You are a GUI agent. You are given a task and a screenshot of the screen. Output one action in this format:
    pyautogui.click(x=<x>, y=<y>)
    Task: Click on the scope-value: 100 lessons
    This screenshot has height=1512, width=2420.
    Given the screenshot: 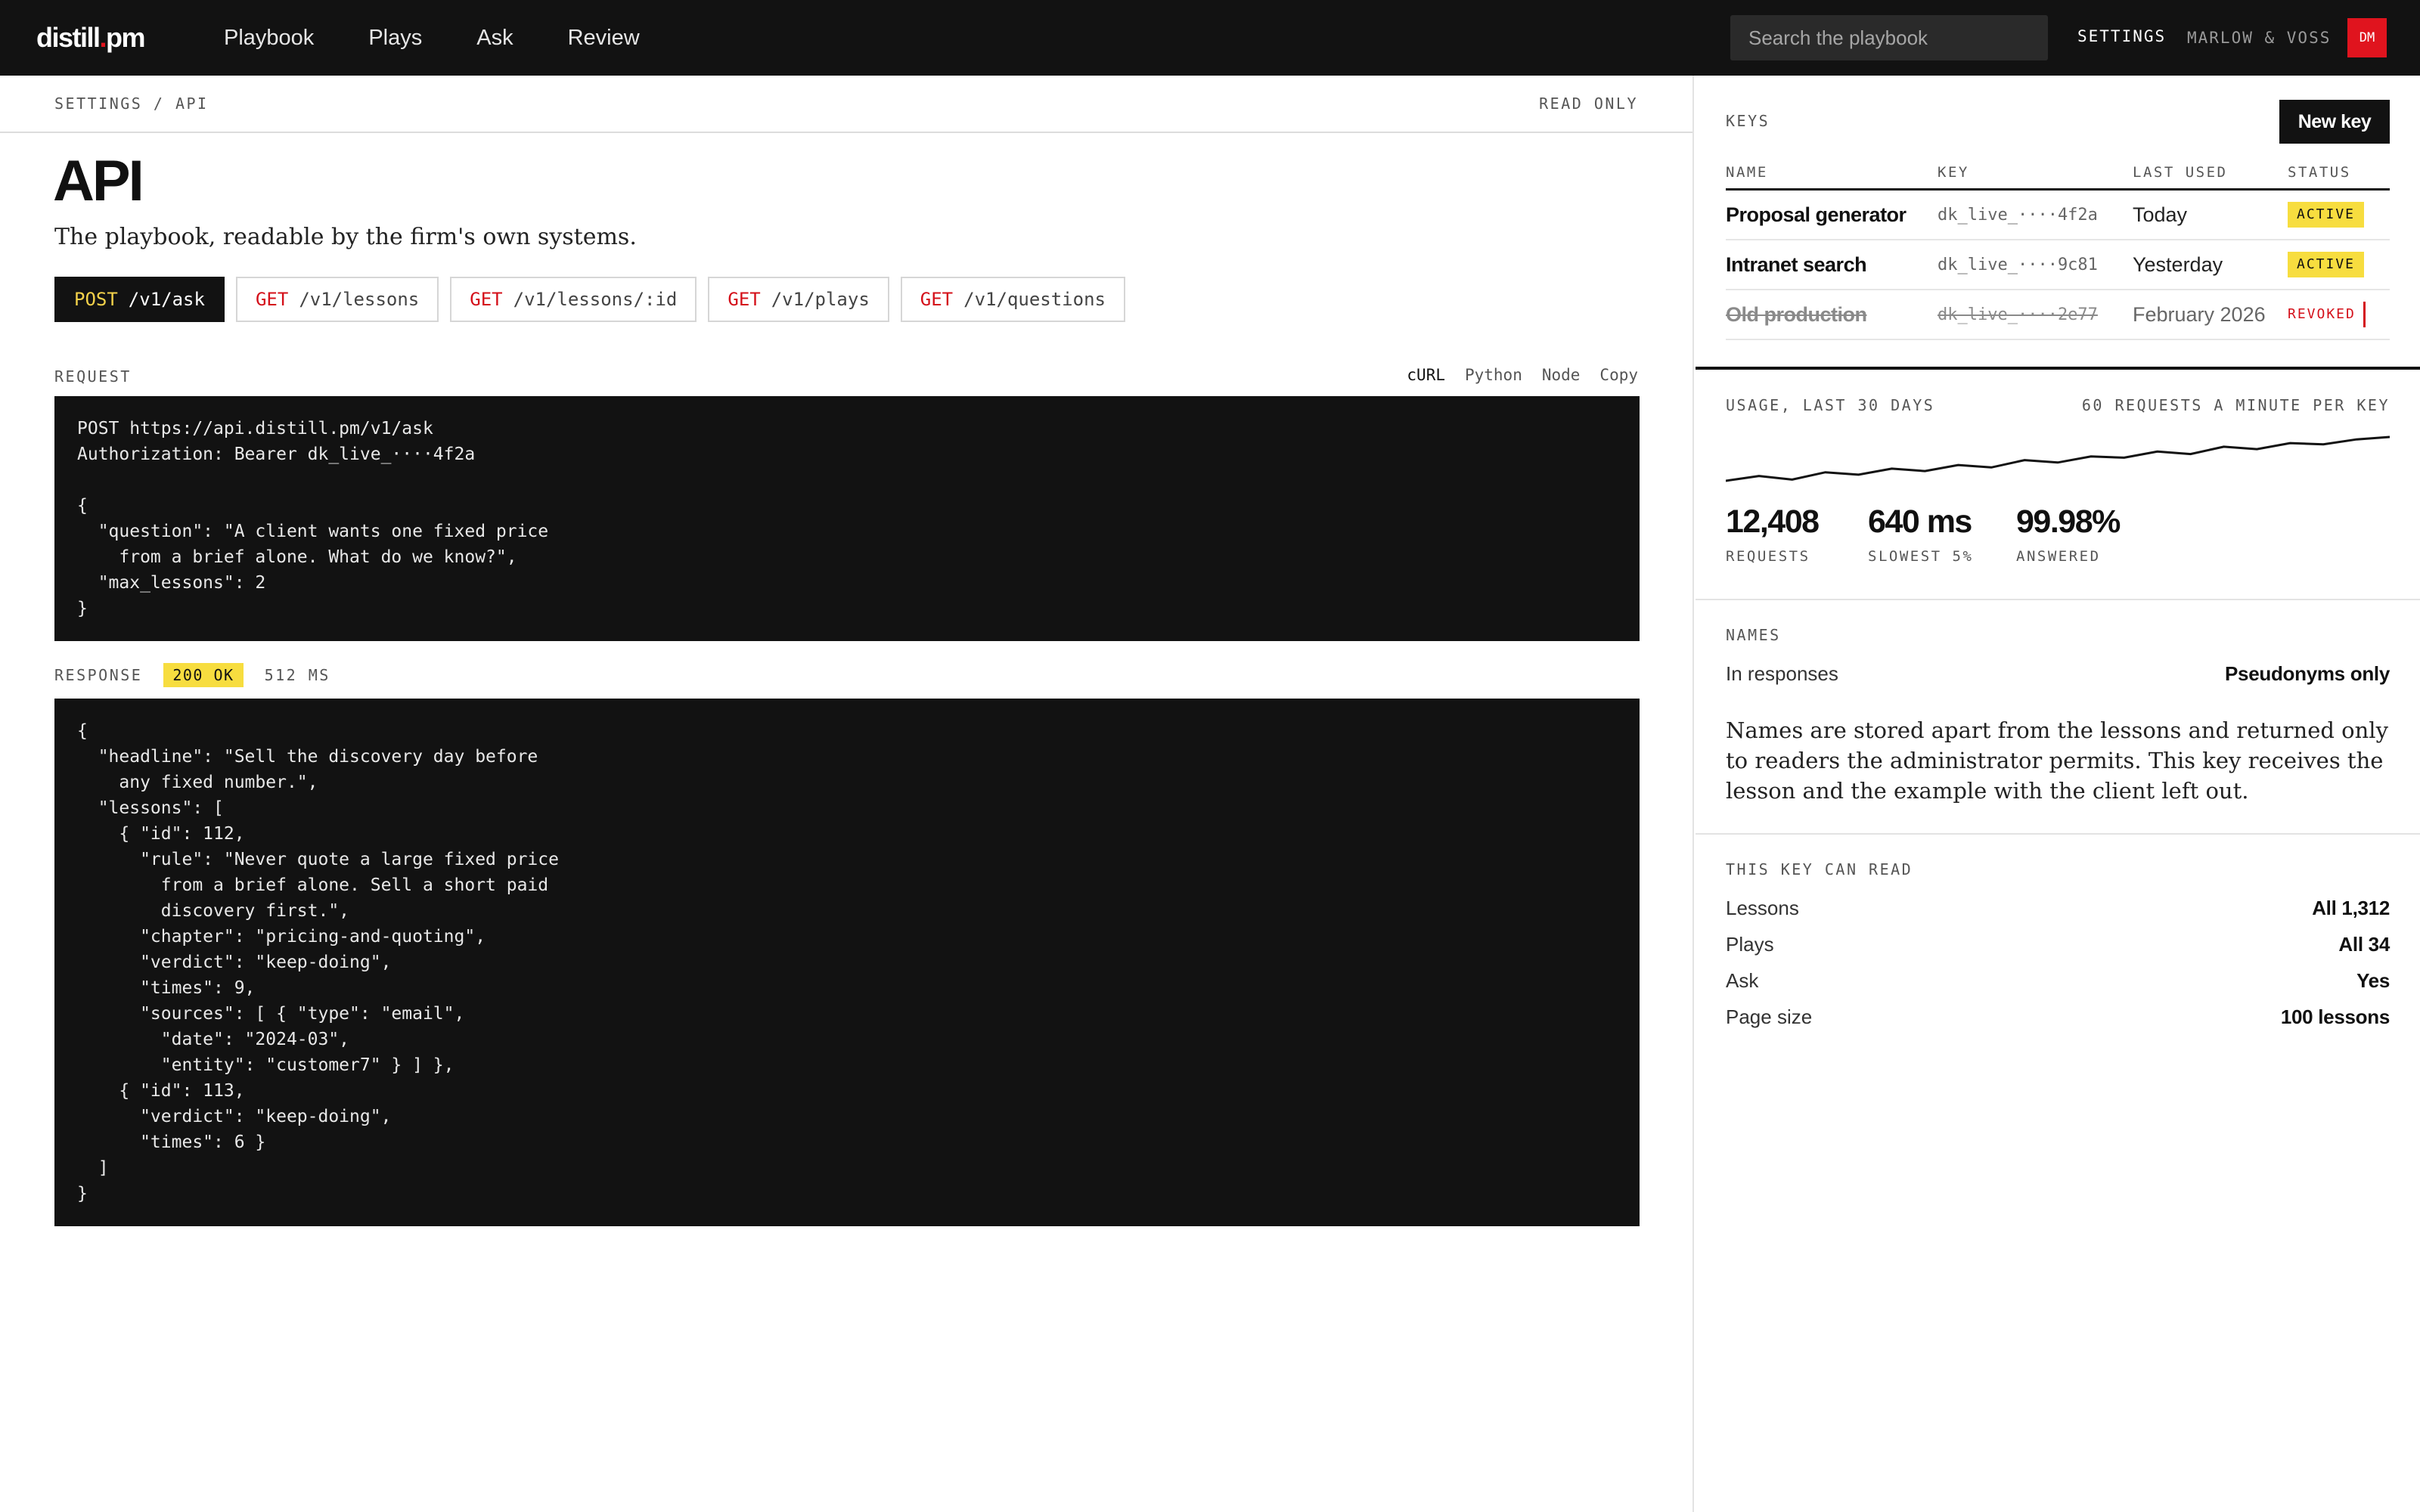 What is the action you would take?
    pyautogui.click(x=2335, y=1016)
    